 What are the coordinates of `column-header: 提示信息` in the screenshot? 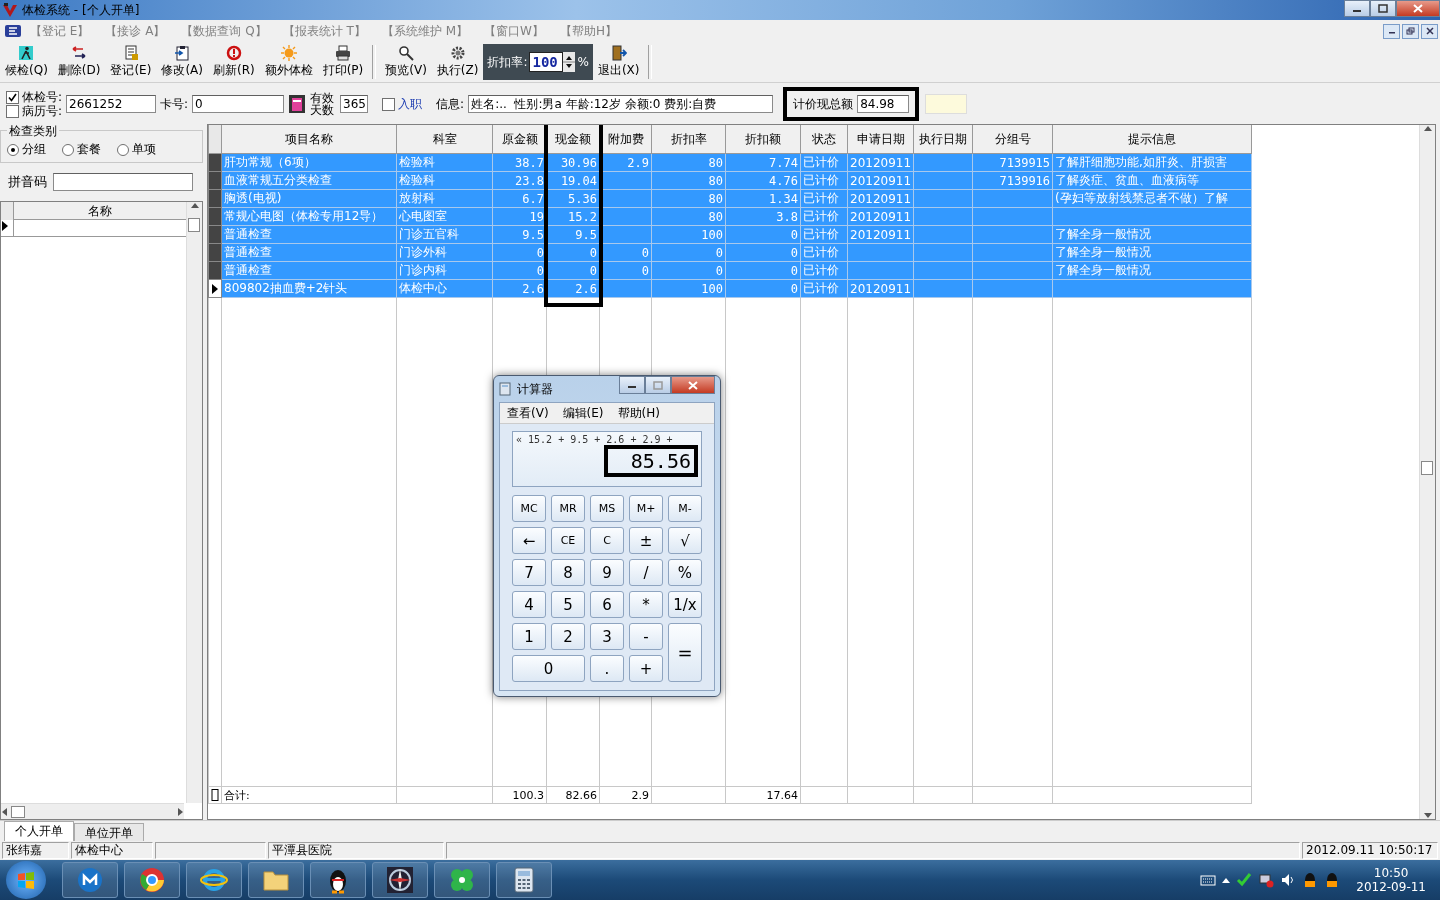 It's located at (1152, 139).